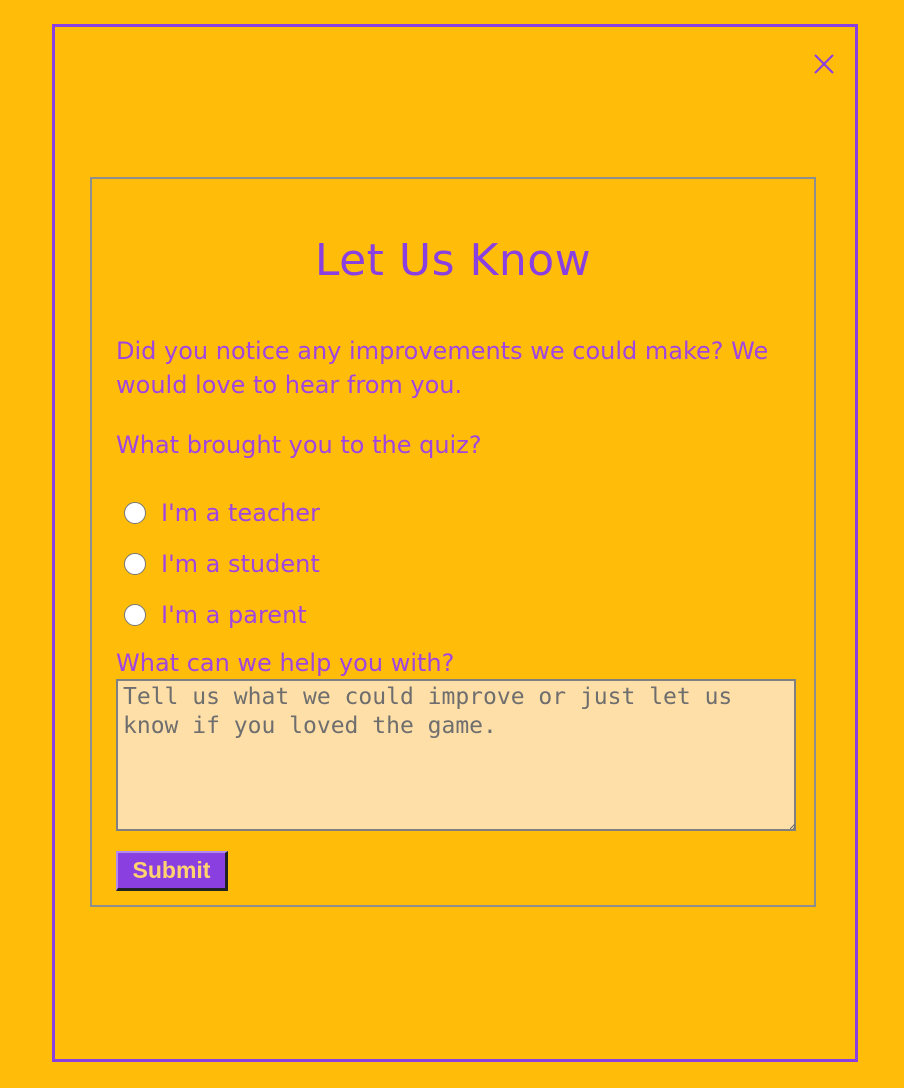 This screenshot has width=904, height=1088. Describe the element at coordinates (456, 755) in the screenshot. I see `feedback-textarea` at that location.